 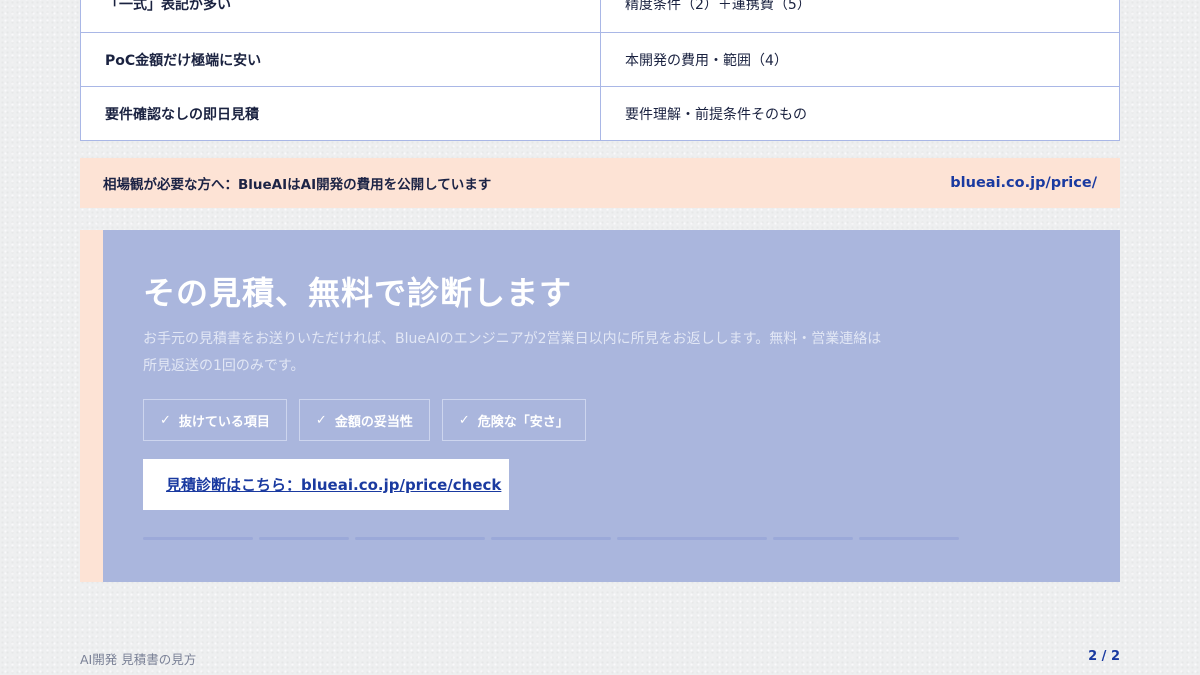 What do you see at coordinates (859, 16) in the screenshot?
I see `table-cell-right: 精度条件（2）＋運携費（5）` at bounding box center [859, 16].